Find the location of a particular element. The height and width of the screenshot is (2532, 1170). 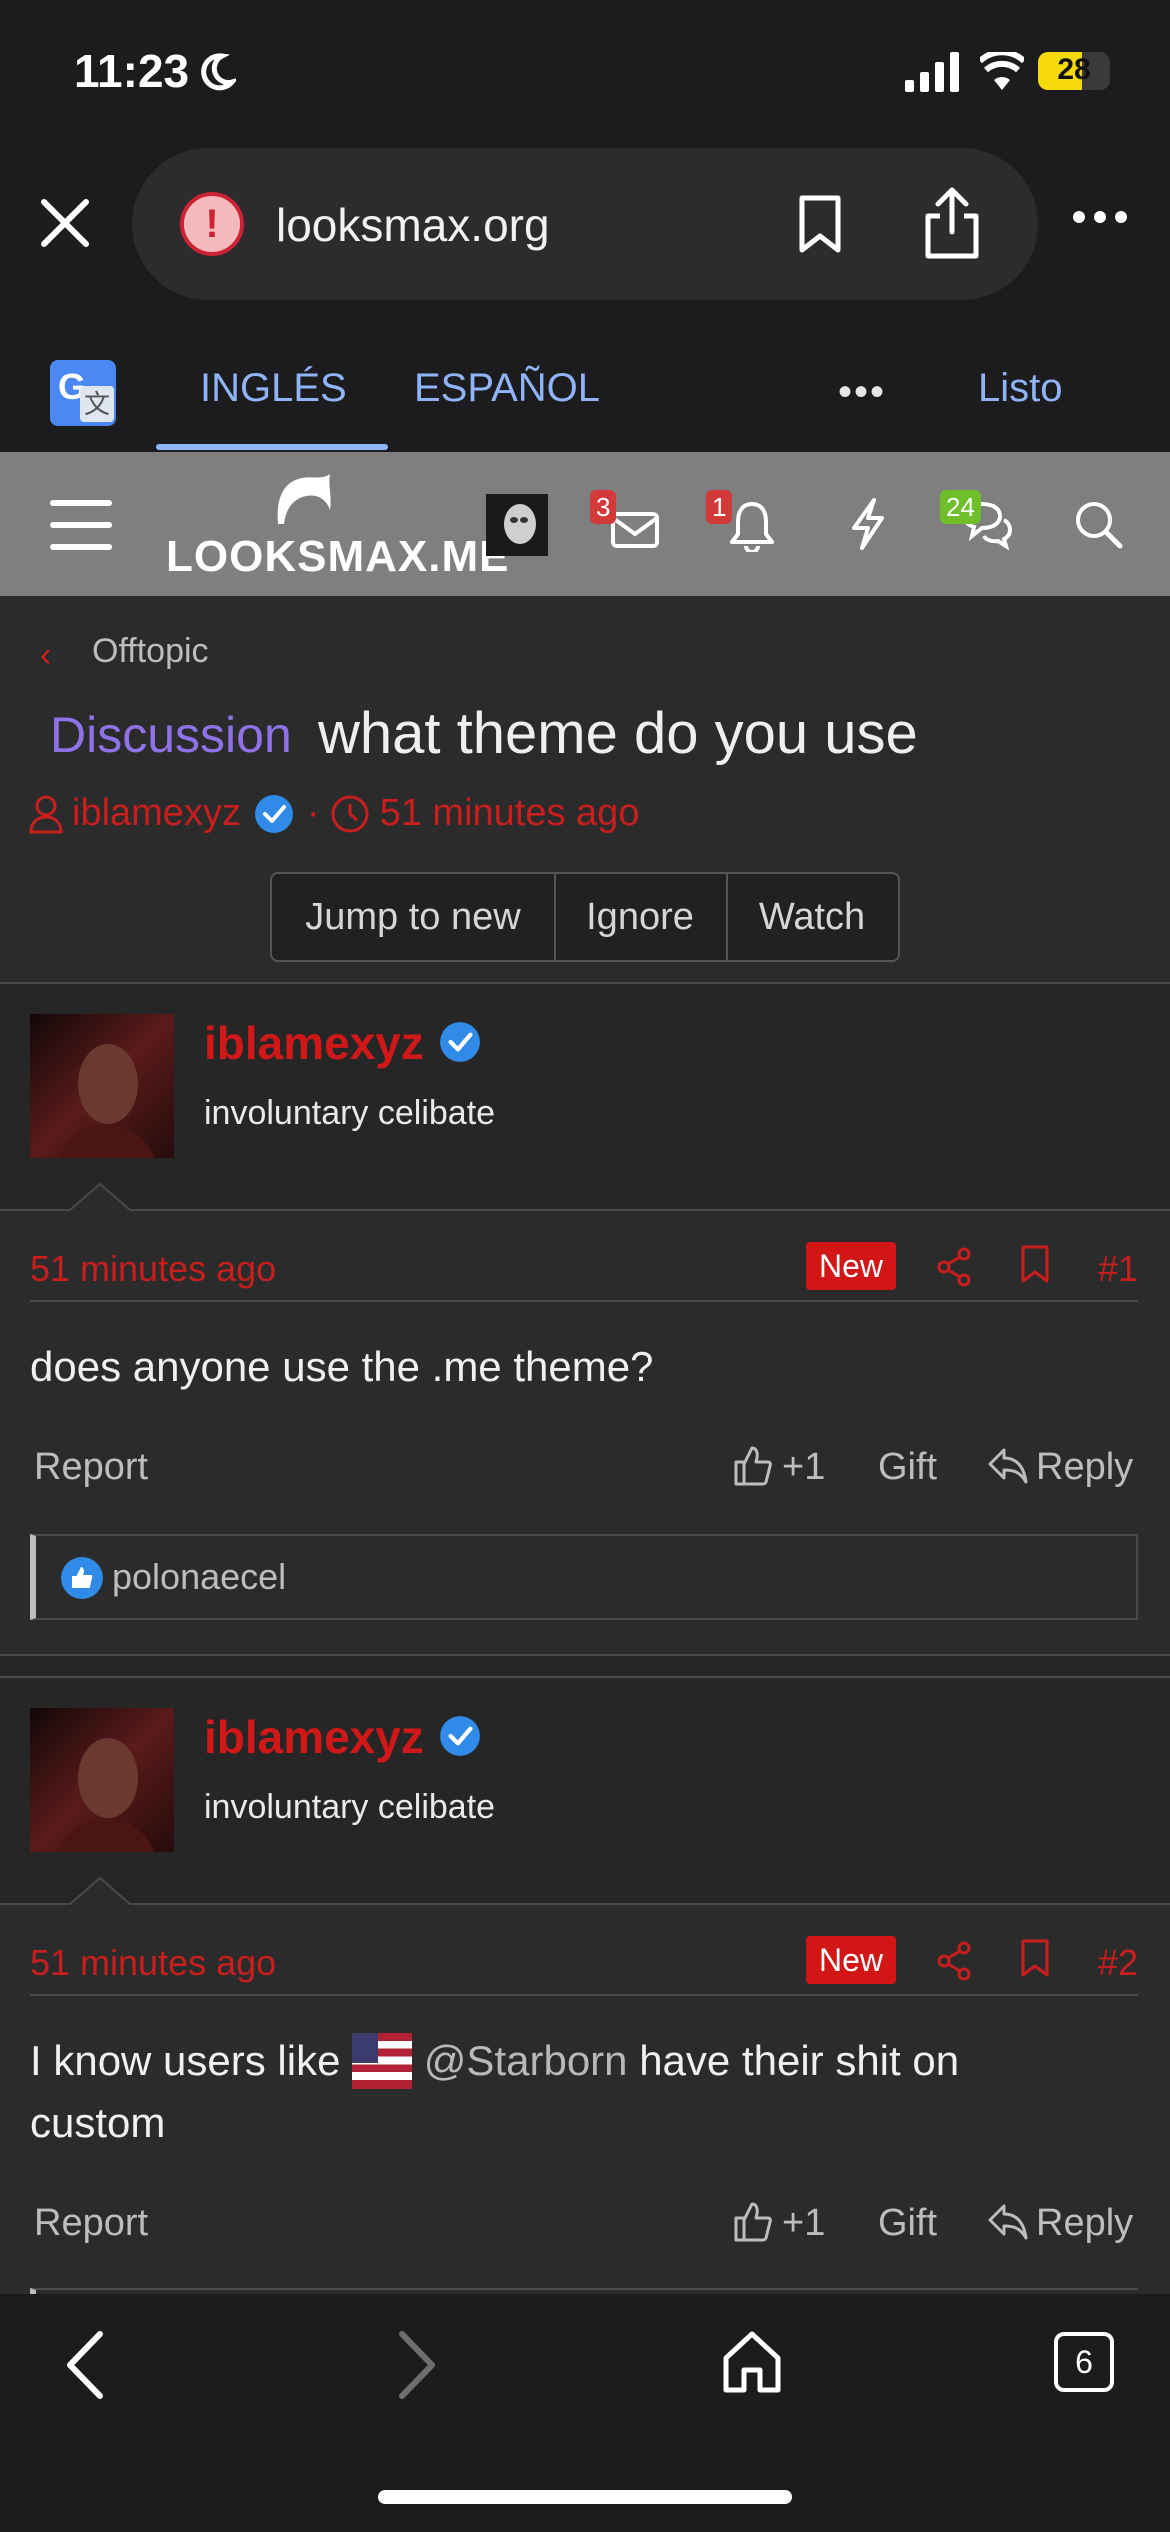

wifi-icon is located at coordinates (1002, 71).